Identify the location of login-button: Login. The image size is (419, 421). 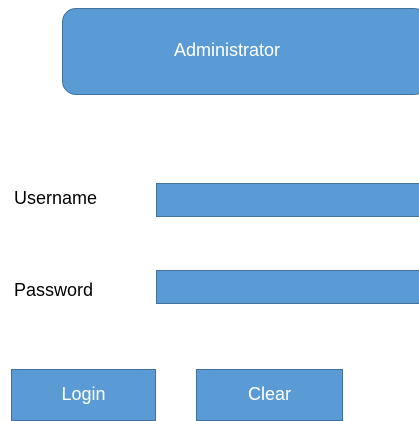
(83, 395).